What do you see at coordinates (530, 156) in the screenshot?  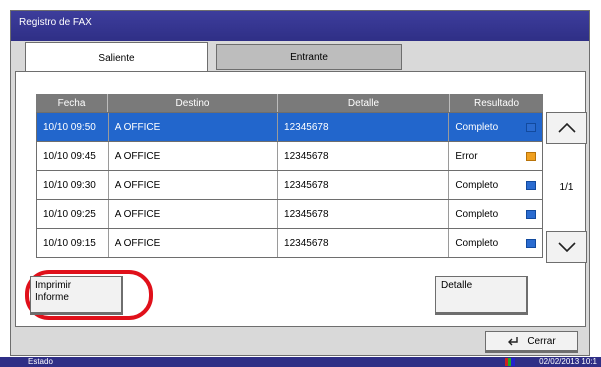 I see `error-icon` at bounding box center [530, 156].